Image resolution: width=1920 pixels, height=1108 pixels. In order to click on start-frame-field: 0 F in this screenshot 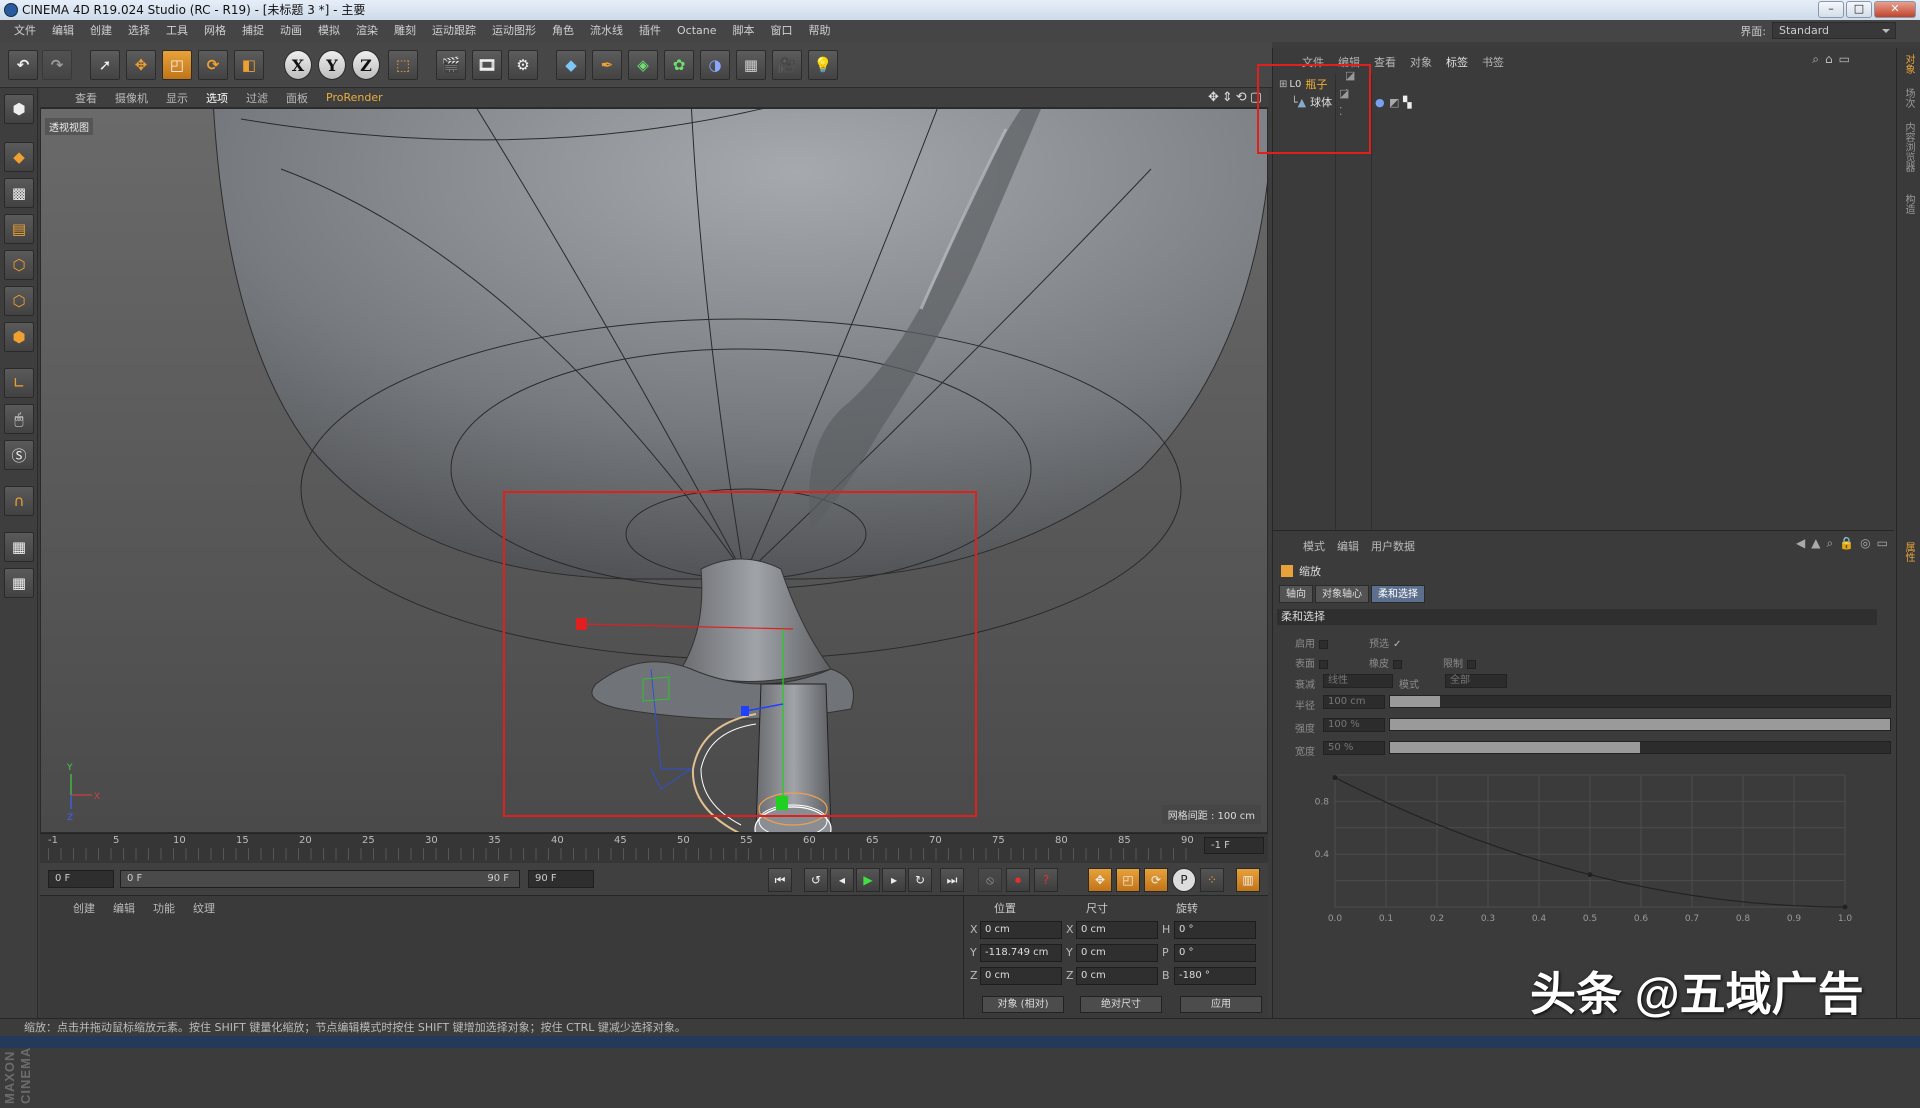, I will do `click(81, 879)`.